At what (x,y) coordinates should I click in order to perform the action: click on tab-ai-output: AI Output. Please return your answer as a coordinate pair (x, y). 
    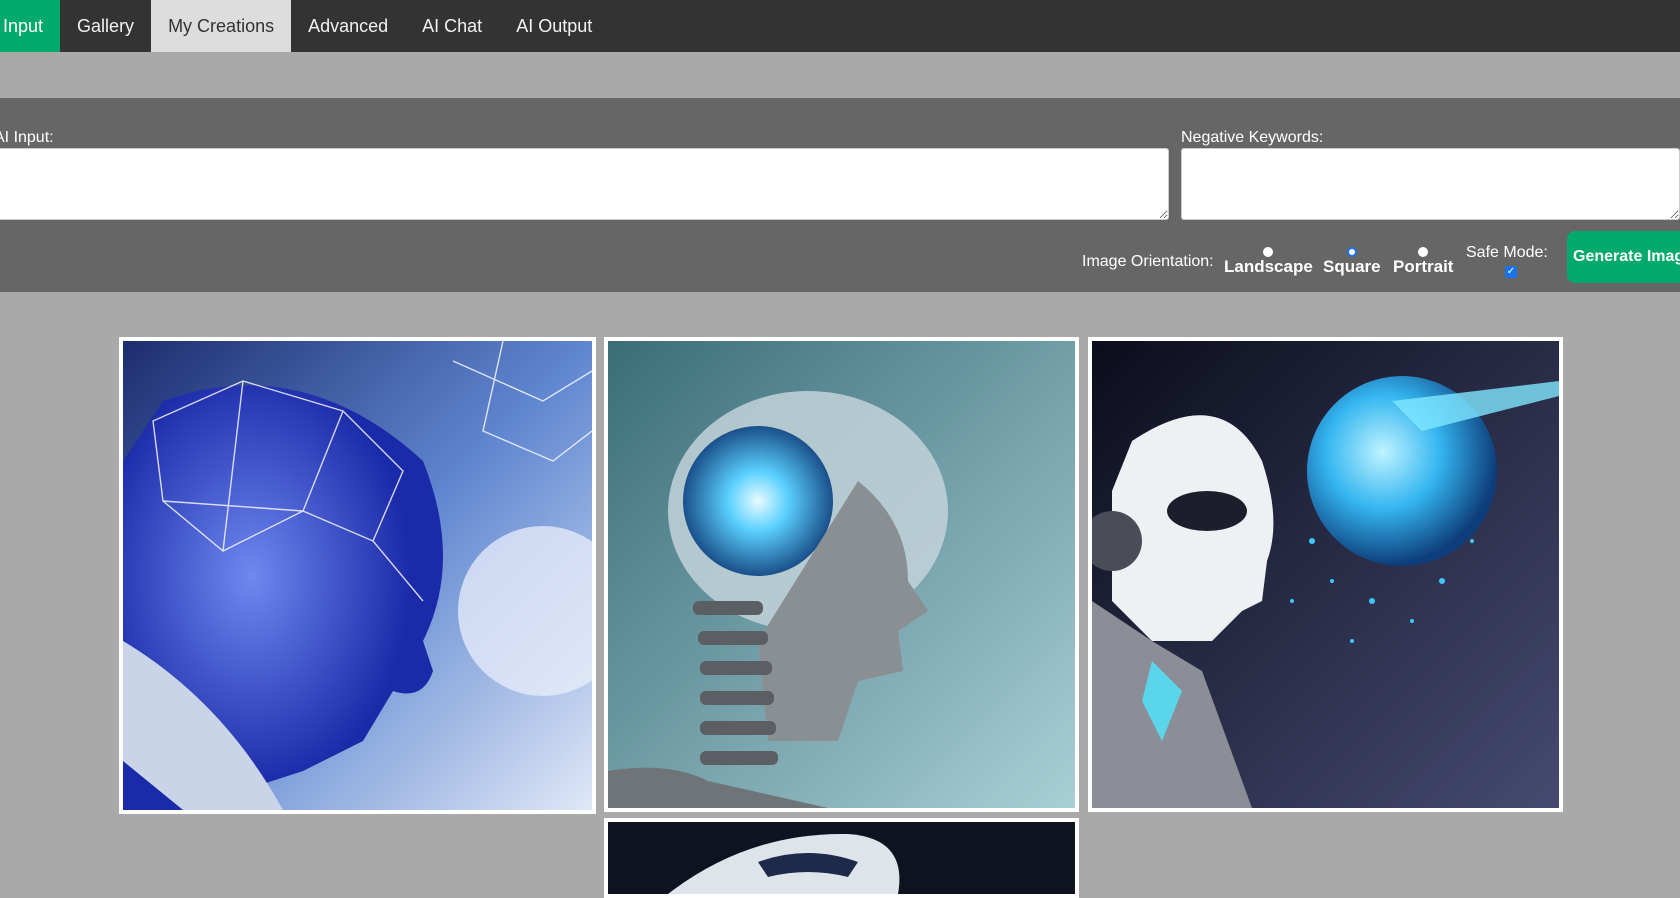
    Looking at the image, I should click on (554, 26).